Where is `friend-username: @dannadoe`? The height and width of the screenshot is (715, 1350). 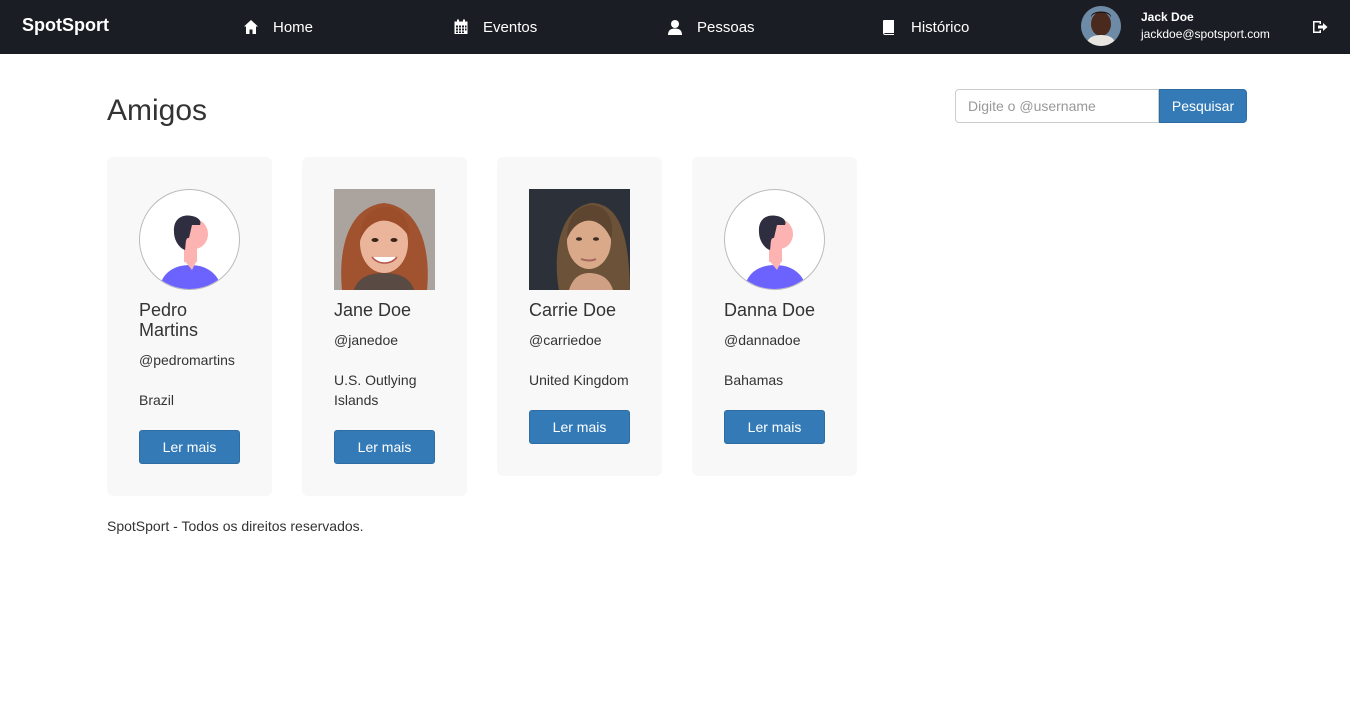
friend-username: @dannadoe is located at coordinates (762, 340).